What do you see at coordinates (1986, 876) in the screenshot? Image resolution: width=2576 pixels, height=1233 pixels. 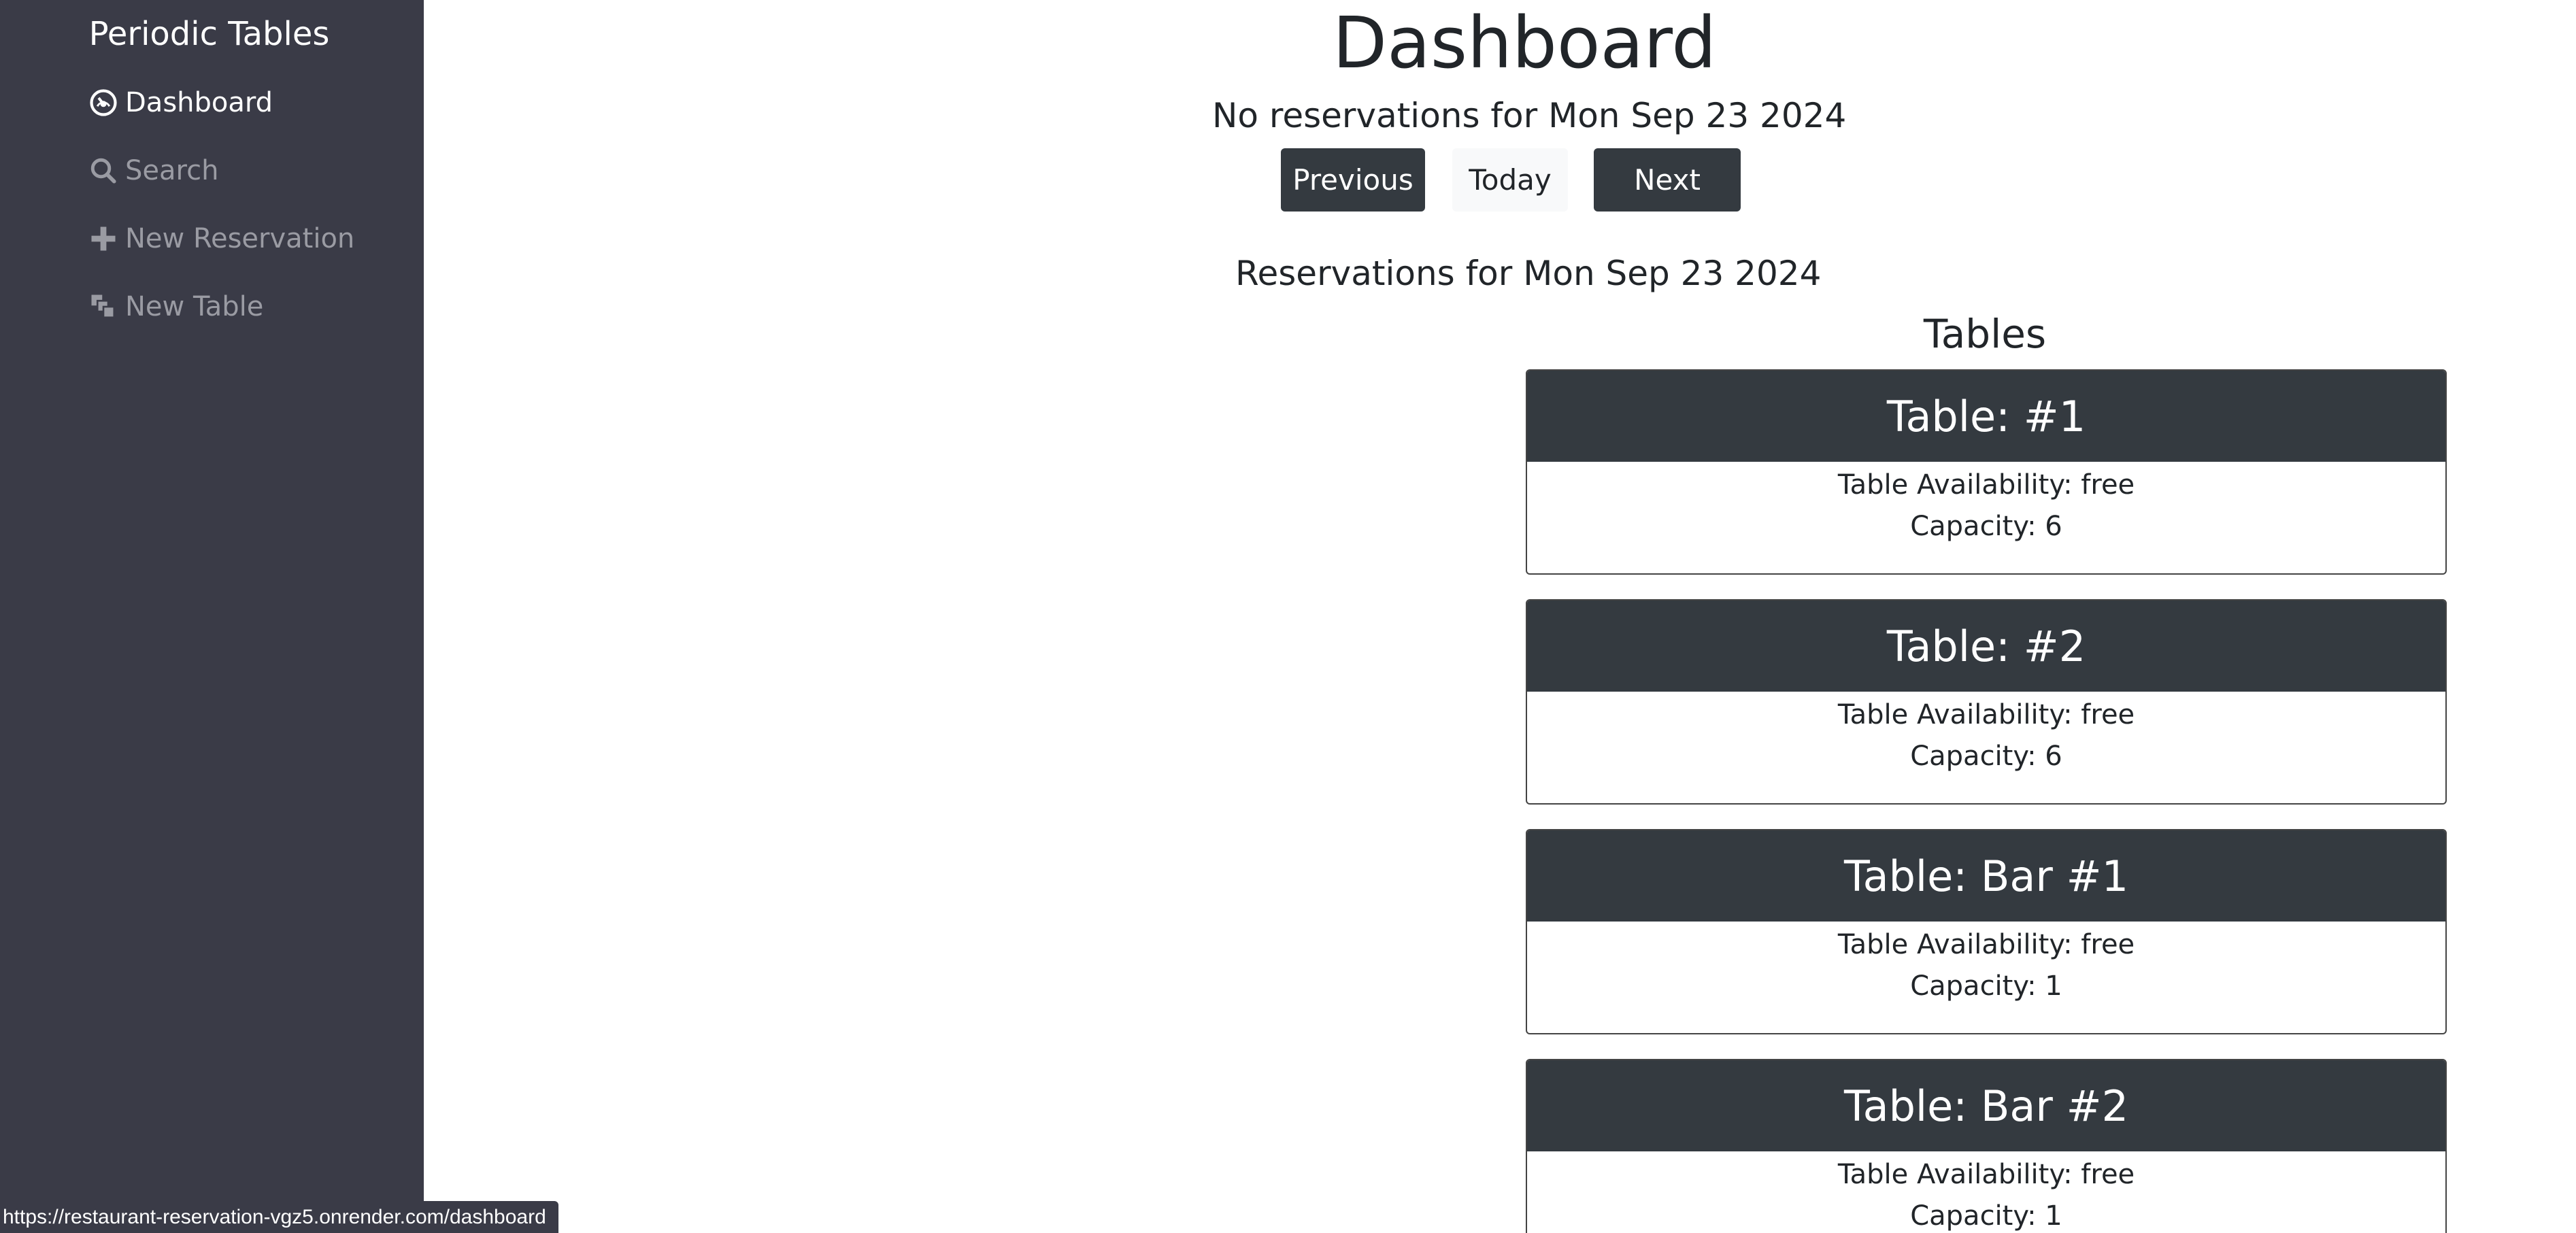 I see `table-name: Table: Bar #1` at bounding box center [1986, 876].